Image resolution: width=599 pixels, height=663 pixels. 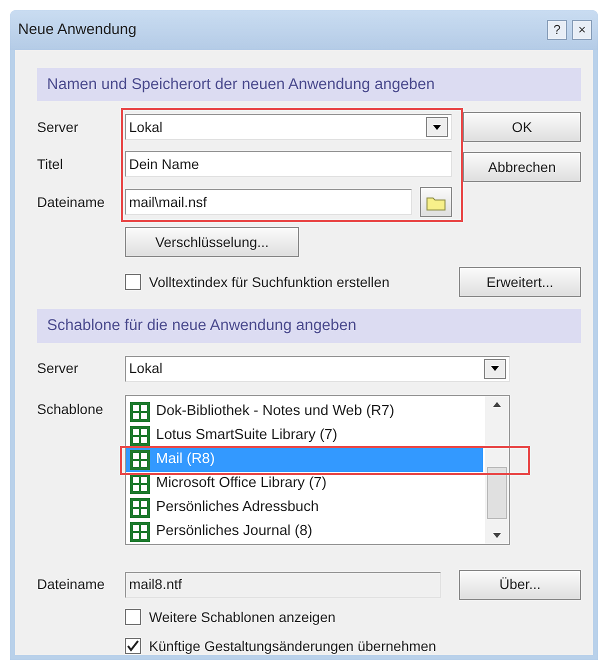 What do you see at coordinates (522, 127) in the screenshot?
I see `ok-button: OK` at bounding box center [522, 127].